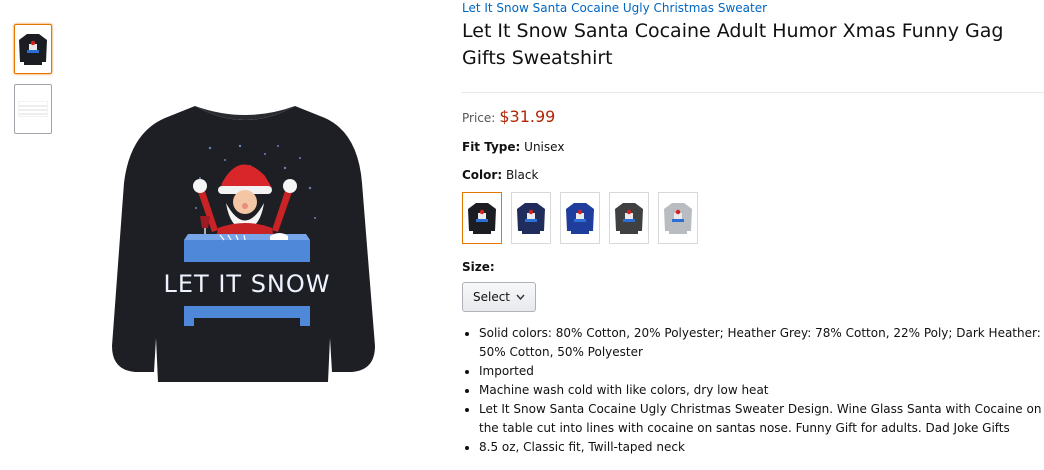 The image size is (1044, 470). I want to click on feature-bullet: Imported, so click(761, 371).